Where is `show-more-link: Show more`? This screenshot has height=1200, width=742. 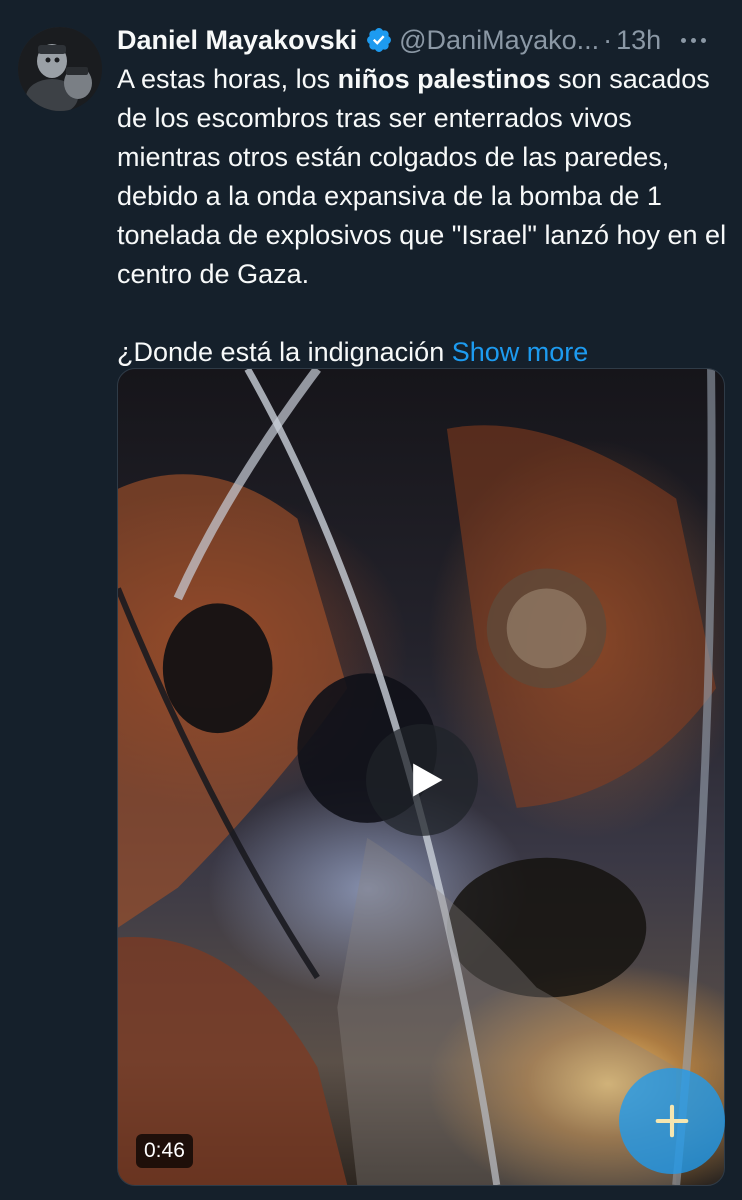 show-more-link: Show more is located at coordinates (520, 352).